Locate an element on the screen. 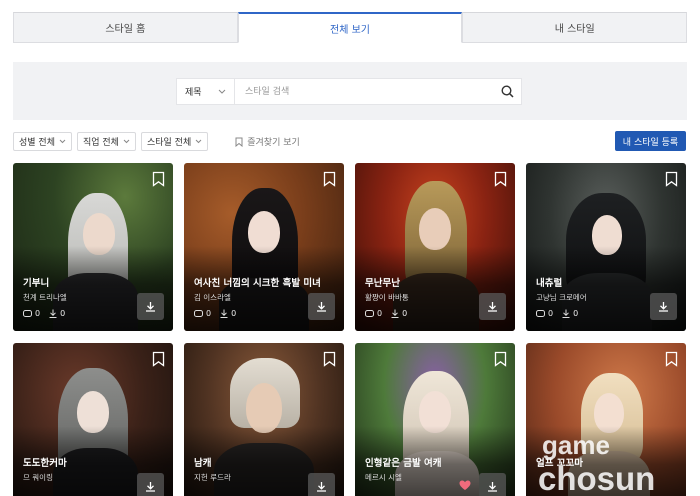 The width and height of the screenshot is (700, 496). tab-bar: 스타일 홈 전체 보기 내 스타일 is located at coordinates (350, 27).